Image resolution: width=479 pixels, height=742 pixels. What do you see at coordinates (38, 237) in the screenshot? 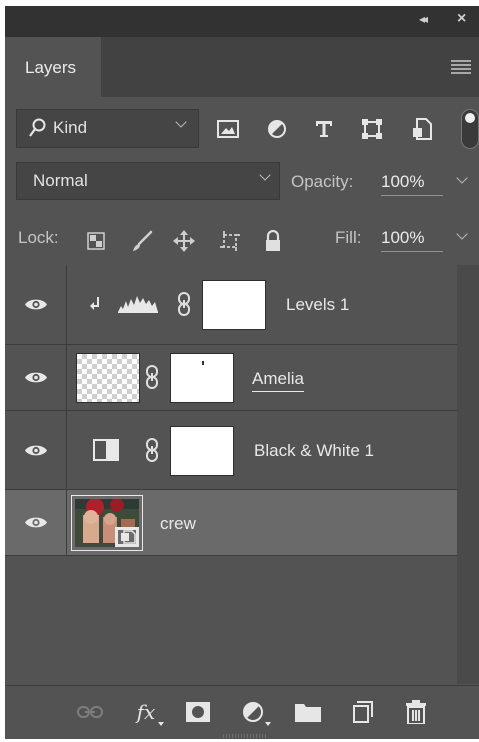
I see `lock-label: Lock:` at bounding box center [38, 237].